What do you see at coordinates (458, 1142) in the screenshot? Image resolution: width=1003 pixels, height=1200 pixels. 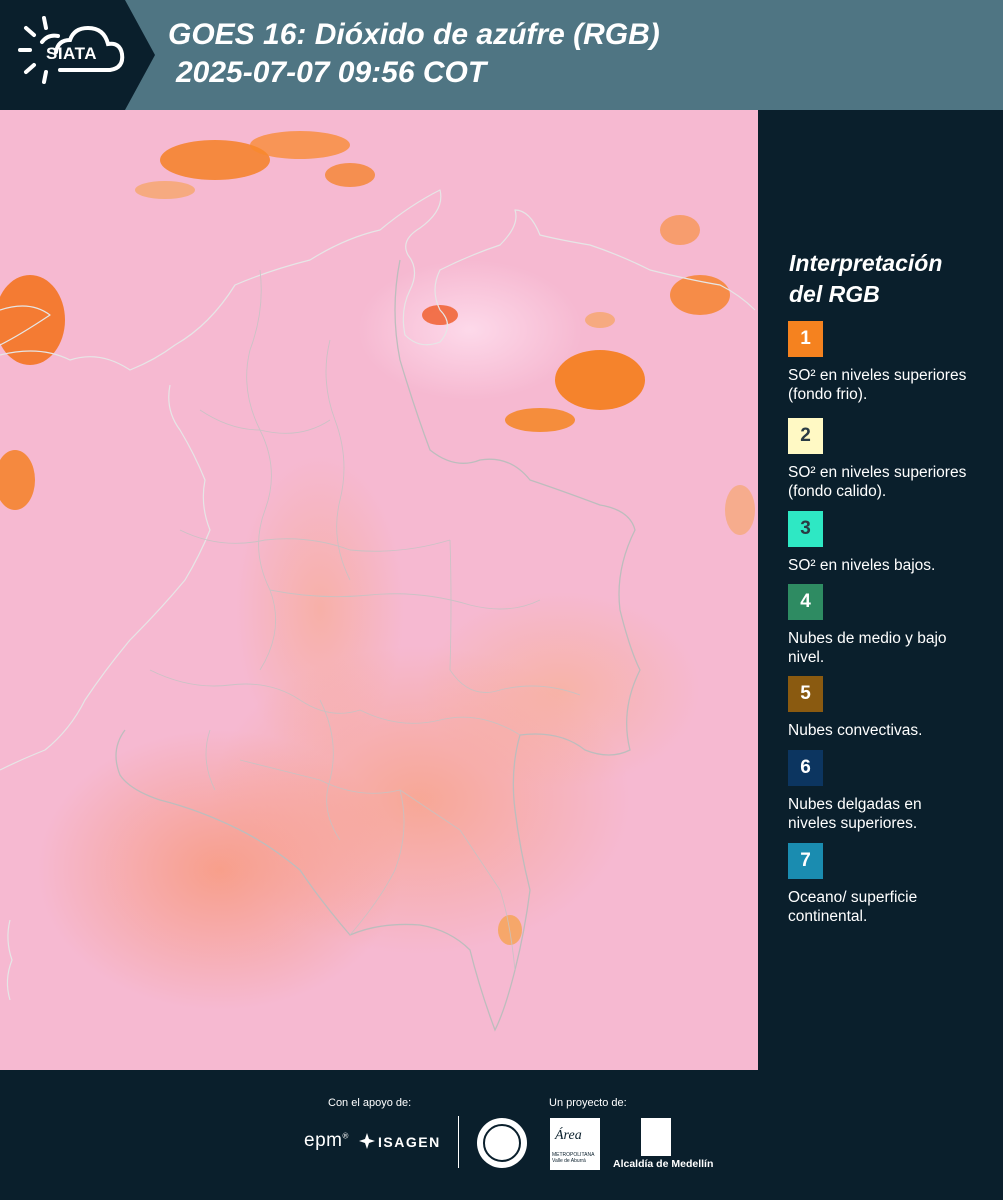 I see `footer-divider` at bounding box center [458, 1142].